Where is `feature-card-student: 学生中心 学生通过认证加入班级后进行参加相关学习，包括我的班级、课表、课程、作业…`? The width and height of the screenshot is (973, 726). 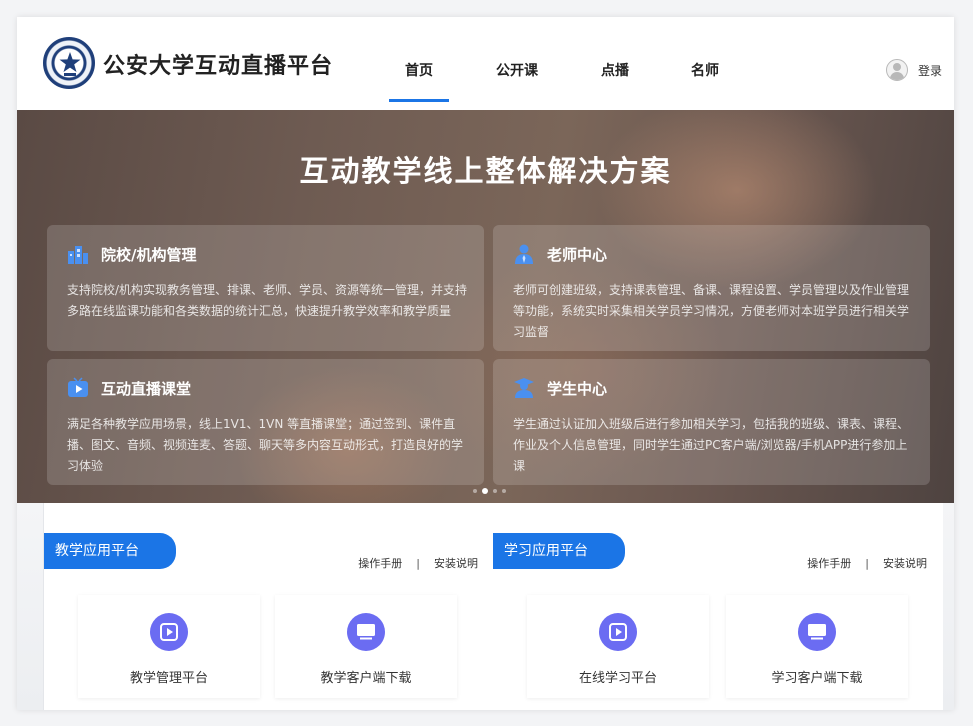
feature-card-student: 学生中心 学生通过认证加入班级后进行参加相关学习，包括我的班级、课表、课程、作业… is located at coordinates (711, 422).